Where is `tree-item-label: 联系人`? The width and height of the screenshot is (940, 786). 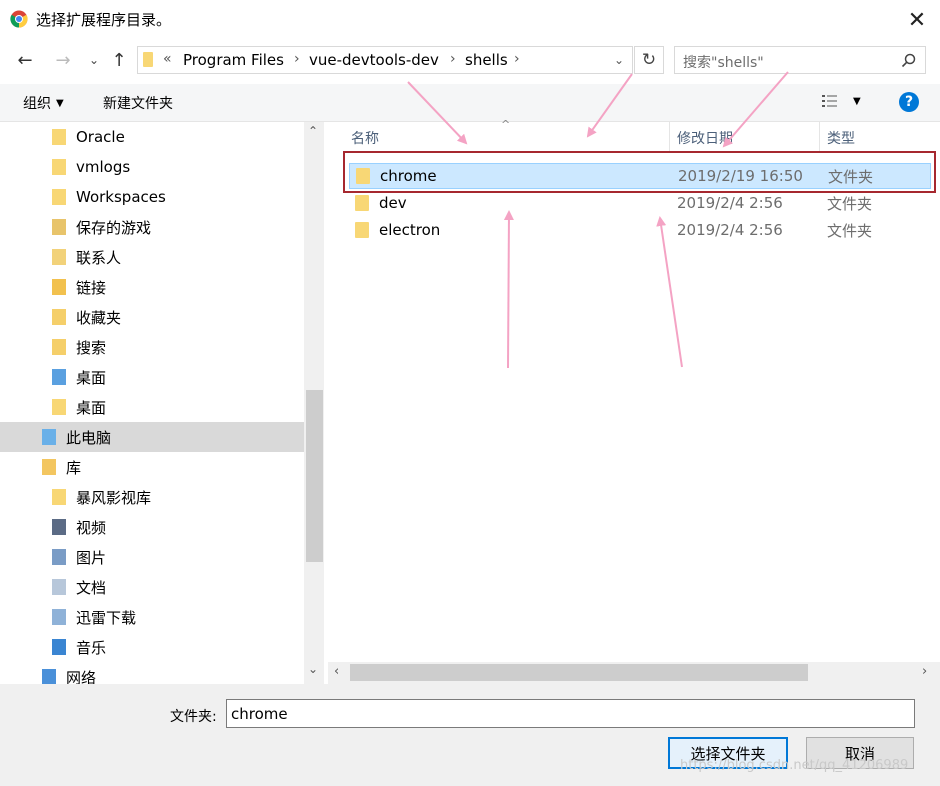
tree-item-label: 联系人 is located at coordinates (99, 257).